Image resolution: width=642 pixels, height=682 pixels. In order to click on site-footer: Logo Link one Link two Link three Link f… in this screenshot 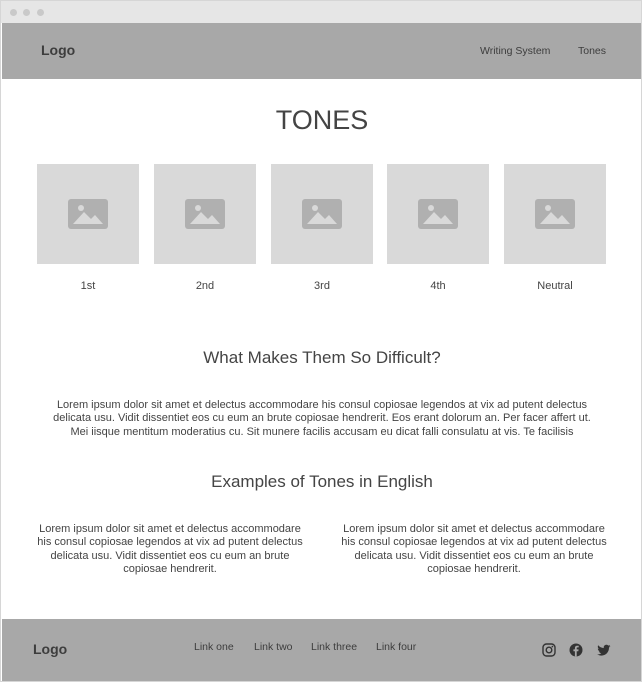, I will do `click(321, 650)`.